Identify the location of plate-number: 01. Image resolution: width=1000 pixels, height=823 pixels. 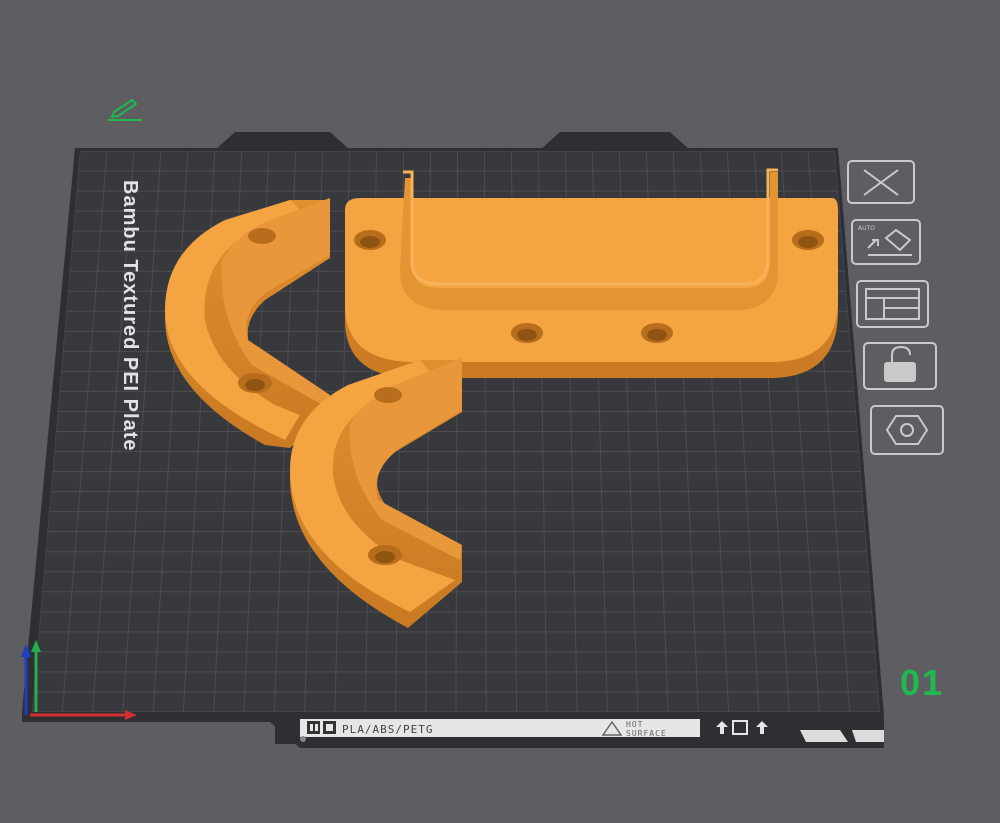
(922, 683).